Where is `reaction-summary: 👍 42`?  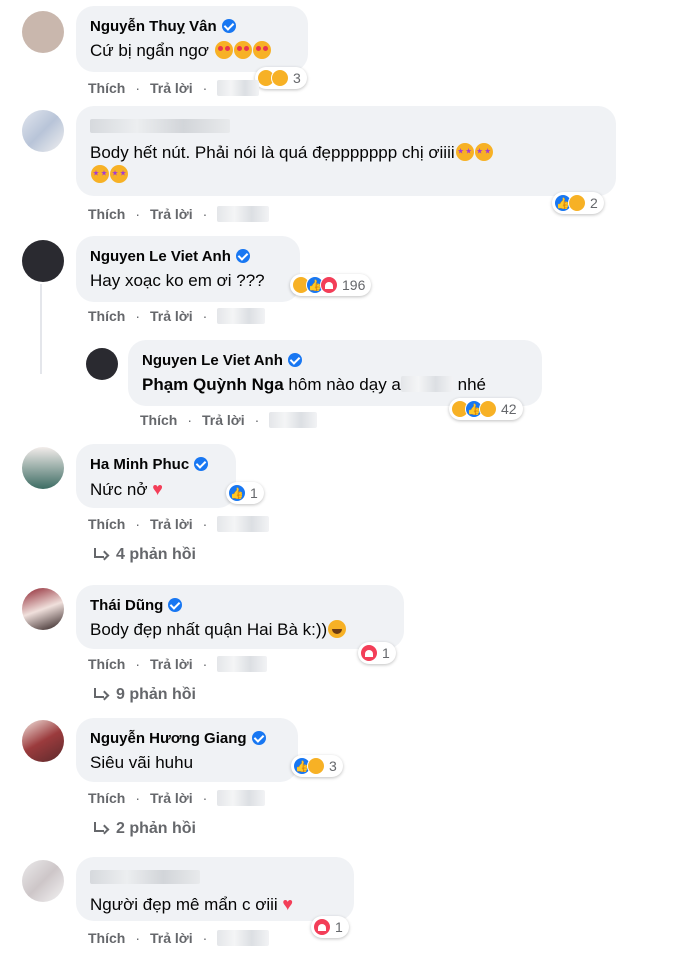
reaction-summary: 👍 42 is located at coordinates (486, 409).